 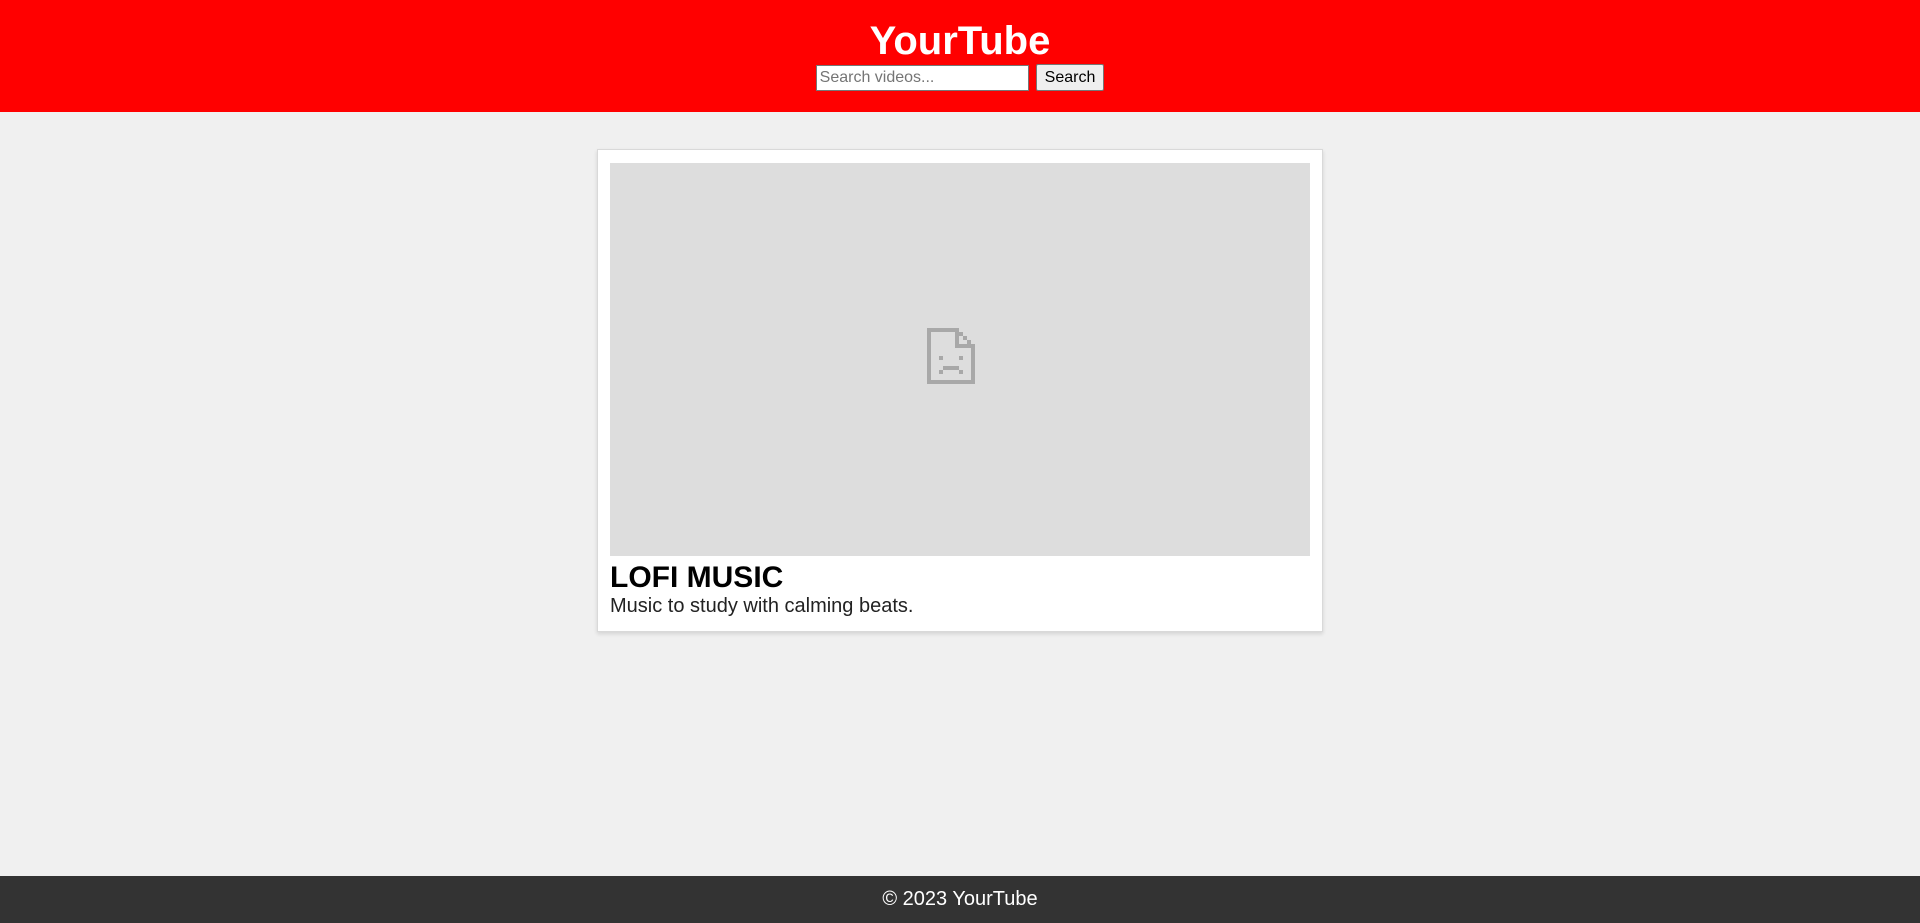 What do you see at coordinates (762, 606) in the screenshot?
I see `video-description: Music to study with calming beats.` at bounding box center [762, 606].